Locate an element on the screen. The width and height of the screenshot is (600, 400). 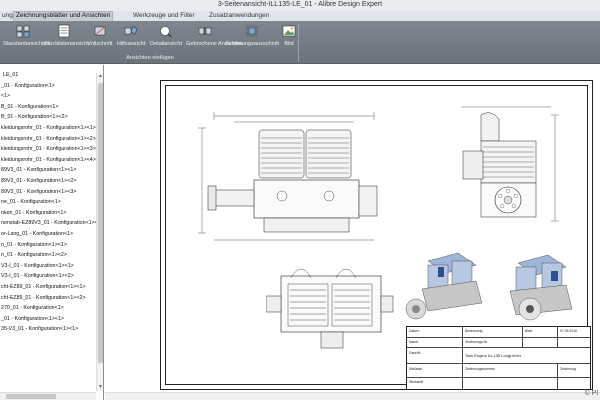
tree-item: V3-I_01 - Konfiguration<1><1> is located at coordinates (37, 266).